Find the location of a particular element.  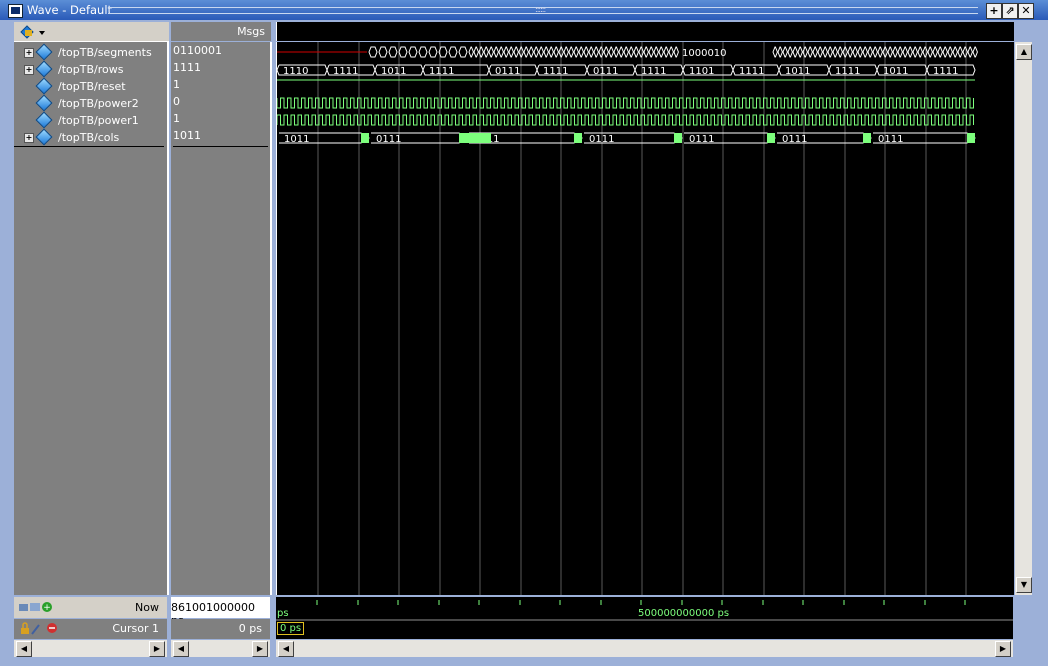

wave-hscrollbar: ◀ ▶ is located at coordinates (644, 648).